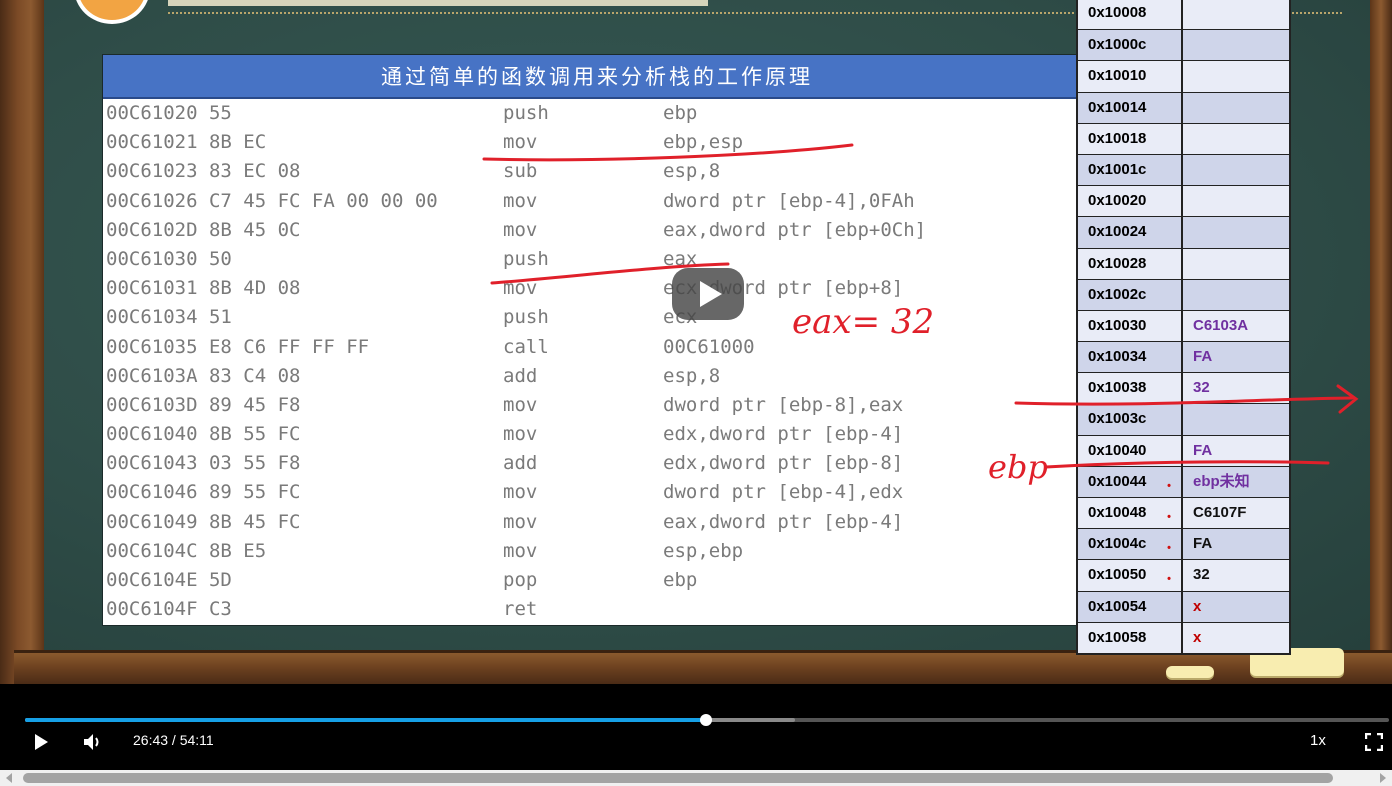  I want to click on stack-value: 32, so click(1201, 575).